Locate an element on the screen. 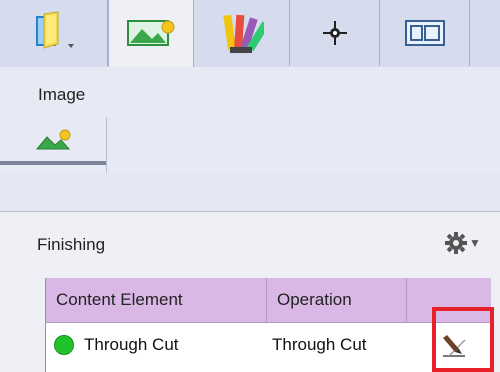  finishing-title: Finishing is located at coordinates (71, 244).